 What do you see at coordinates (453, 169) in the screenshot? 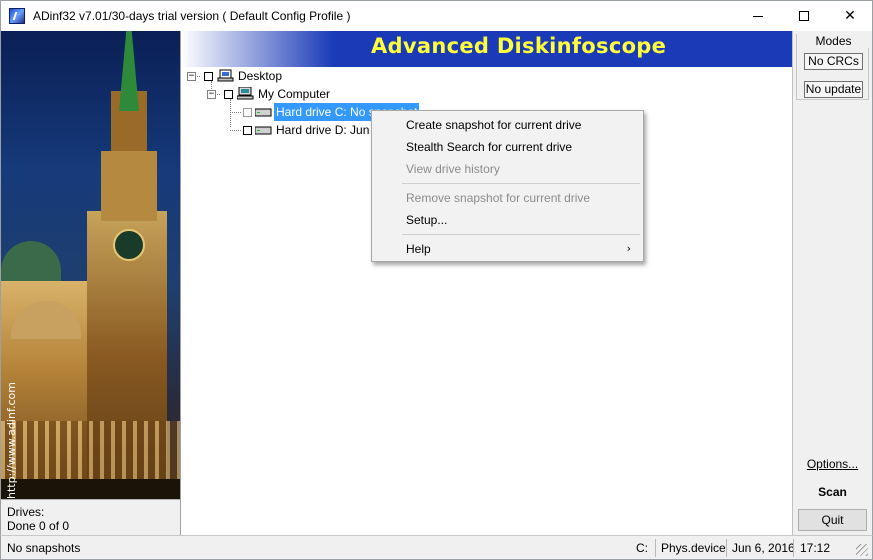
I see `menu-item-label: View drive history` at bounding box center [453, 169].